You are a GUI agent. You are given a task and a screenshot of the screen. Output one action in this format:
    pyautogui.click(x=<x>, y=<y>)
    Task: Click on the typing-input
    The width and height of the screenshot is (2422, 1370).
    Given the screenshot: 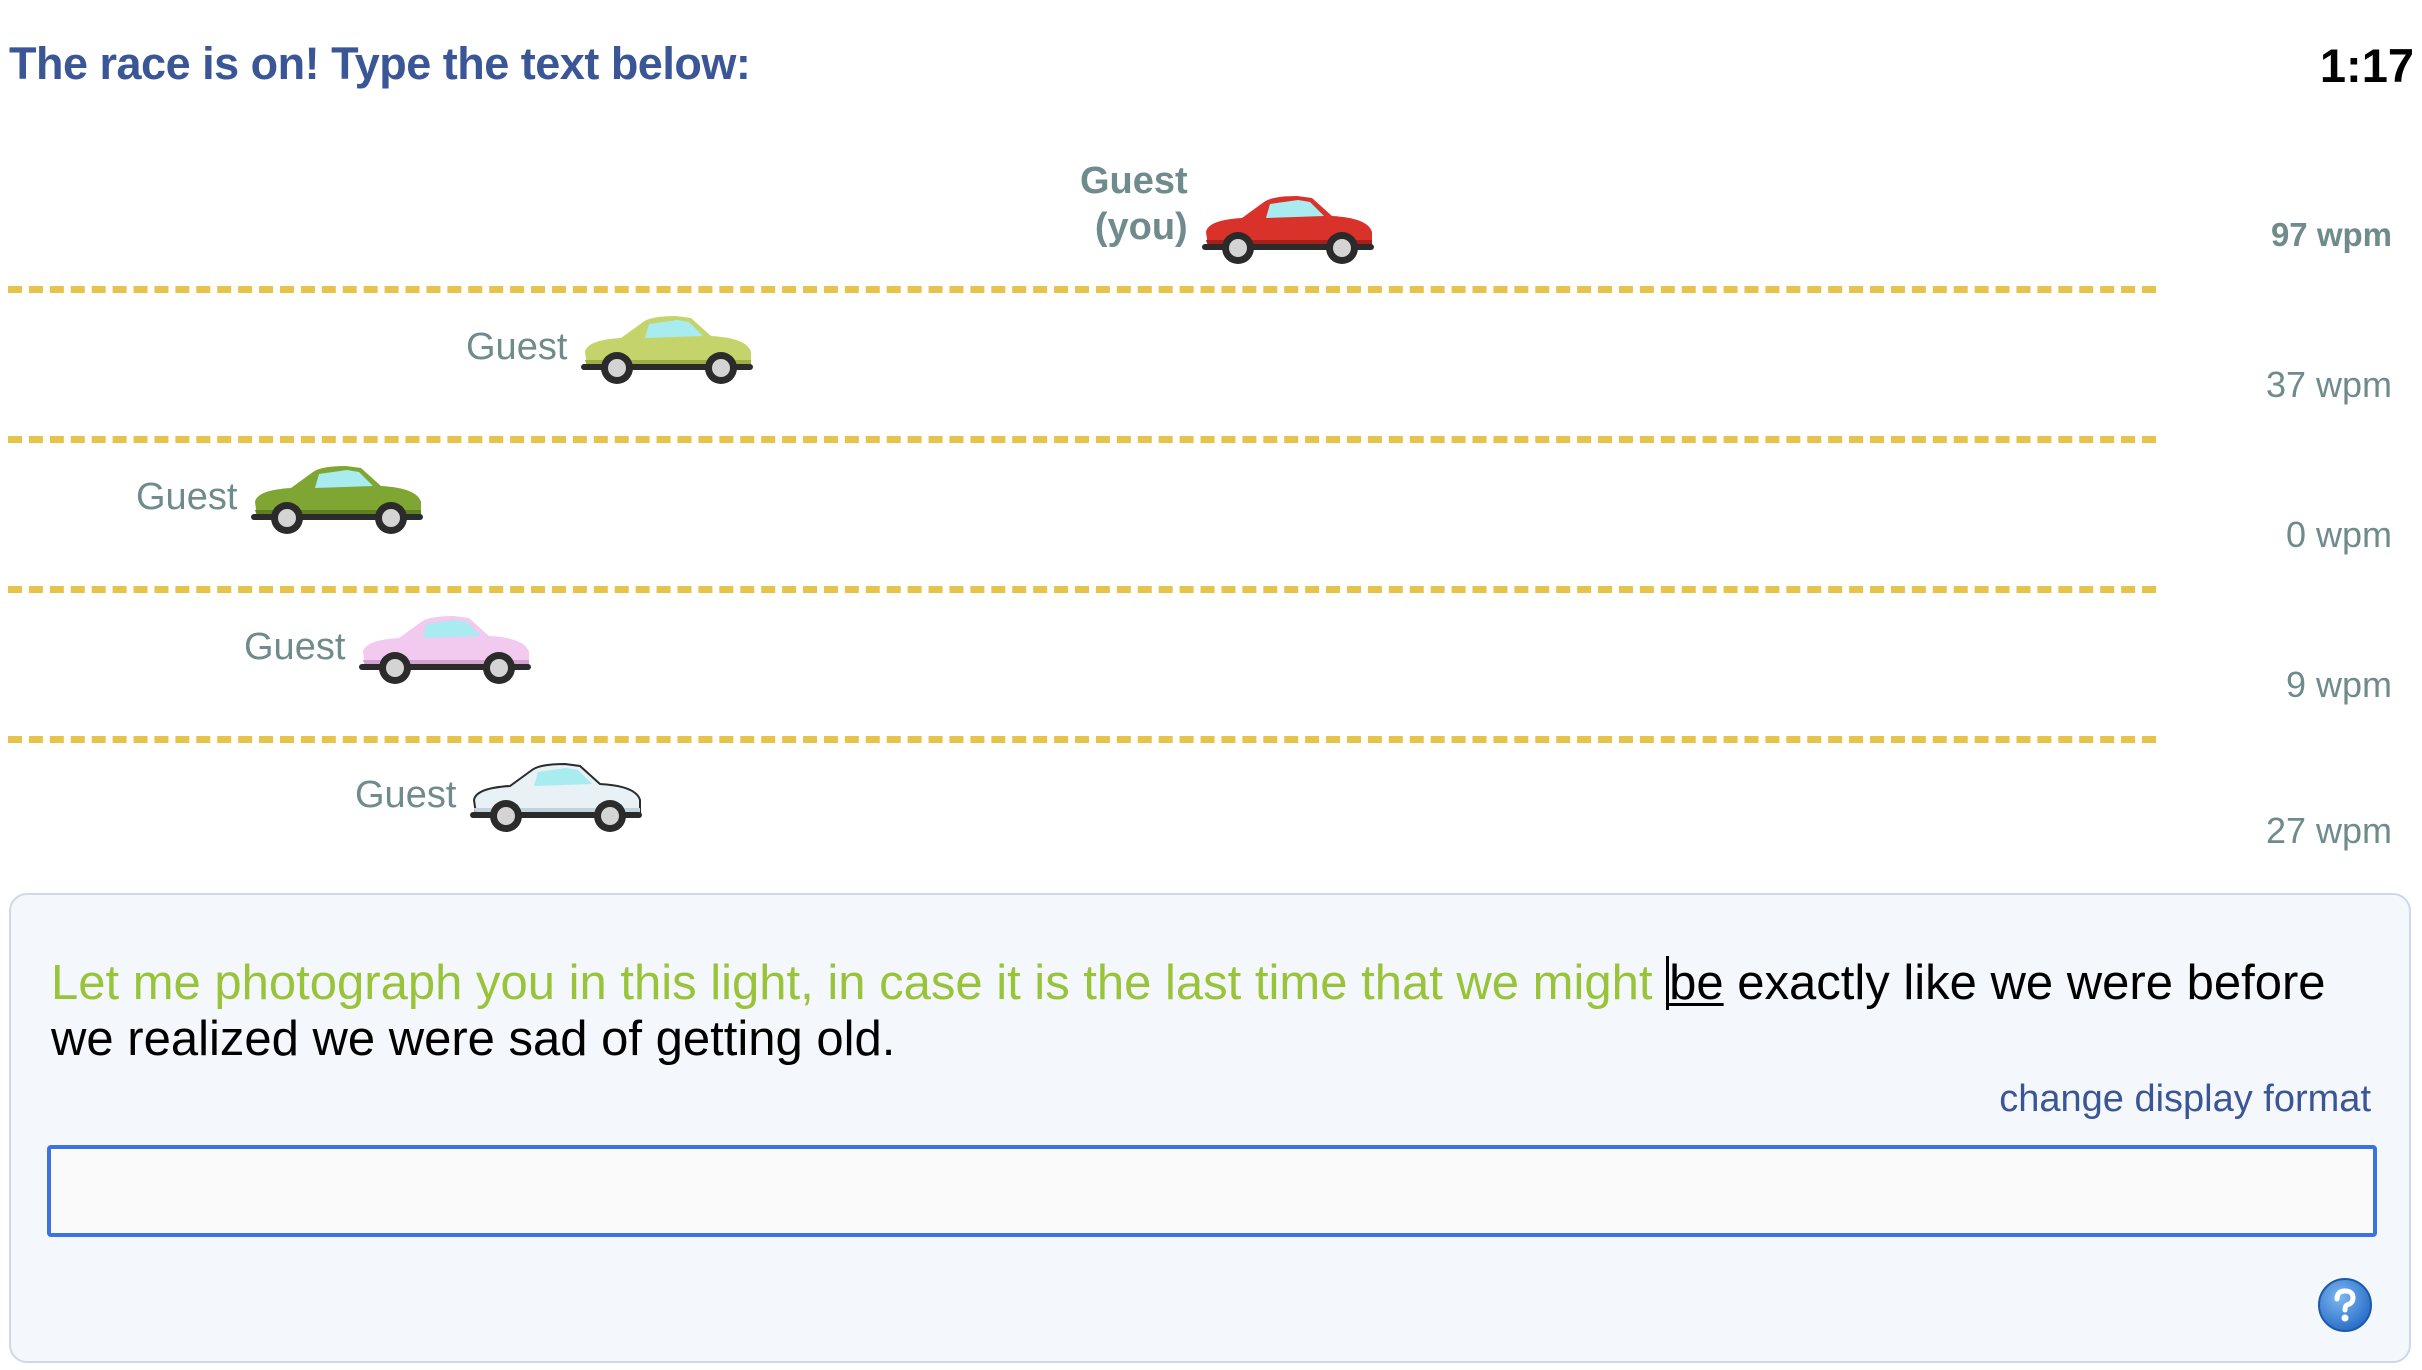 What is the action you would take?
    pyautogui.click(x=1212, y=1191)
    